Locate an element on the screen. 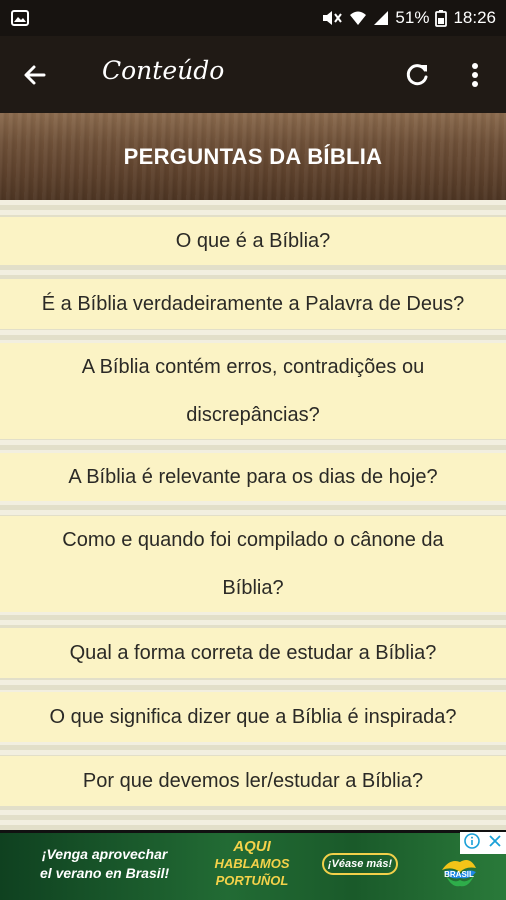 This screenshot has height=900, width=506. section-title: PERGUNTAS DA BÍBLIA is located at coordinates (253, 156).